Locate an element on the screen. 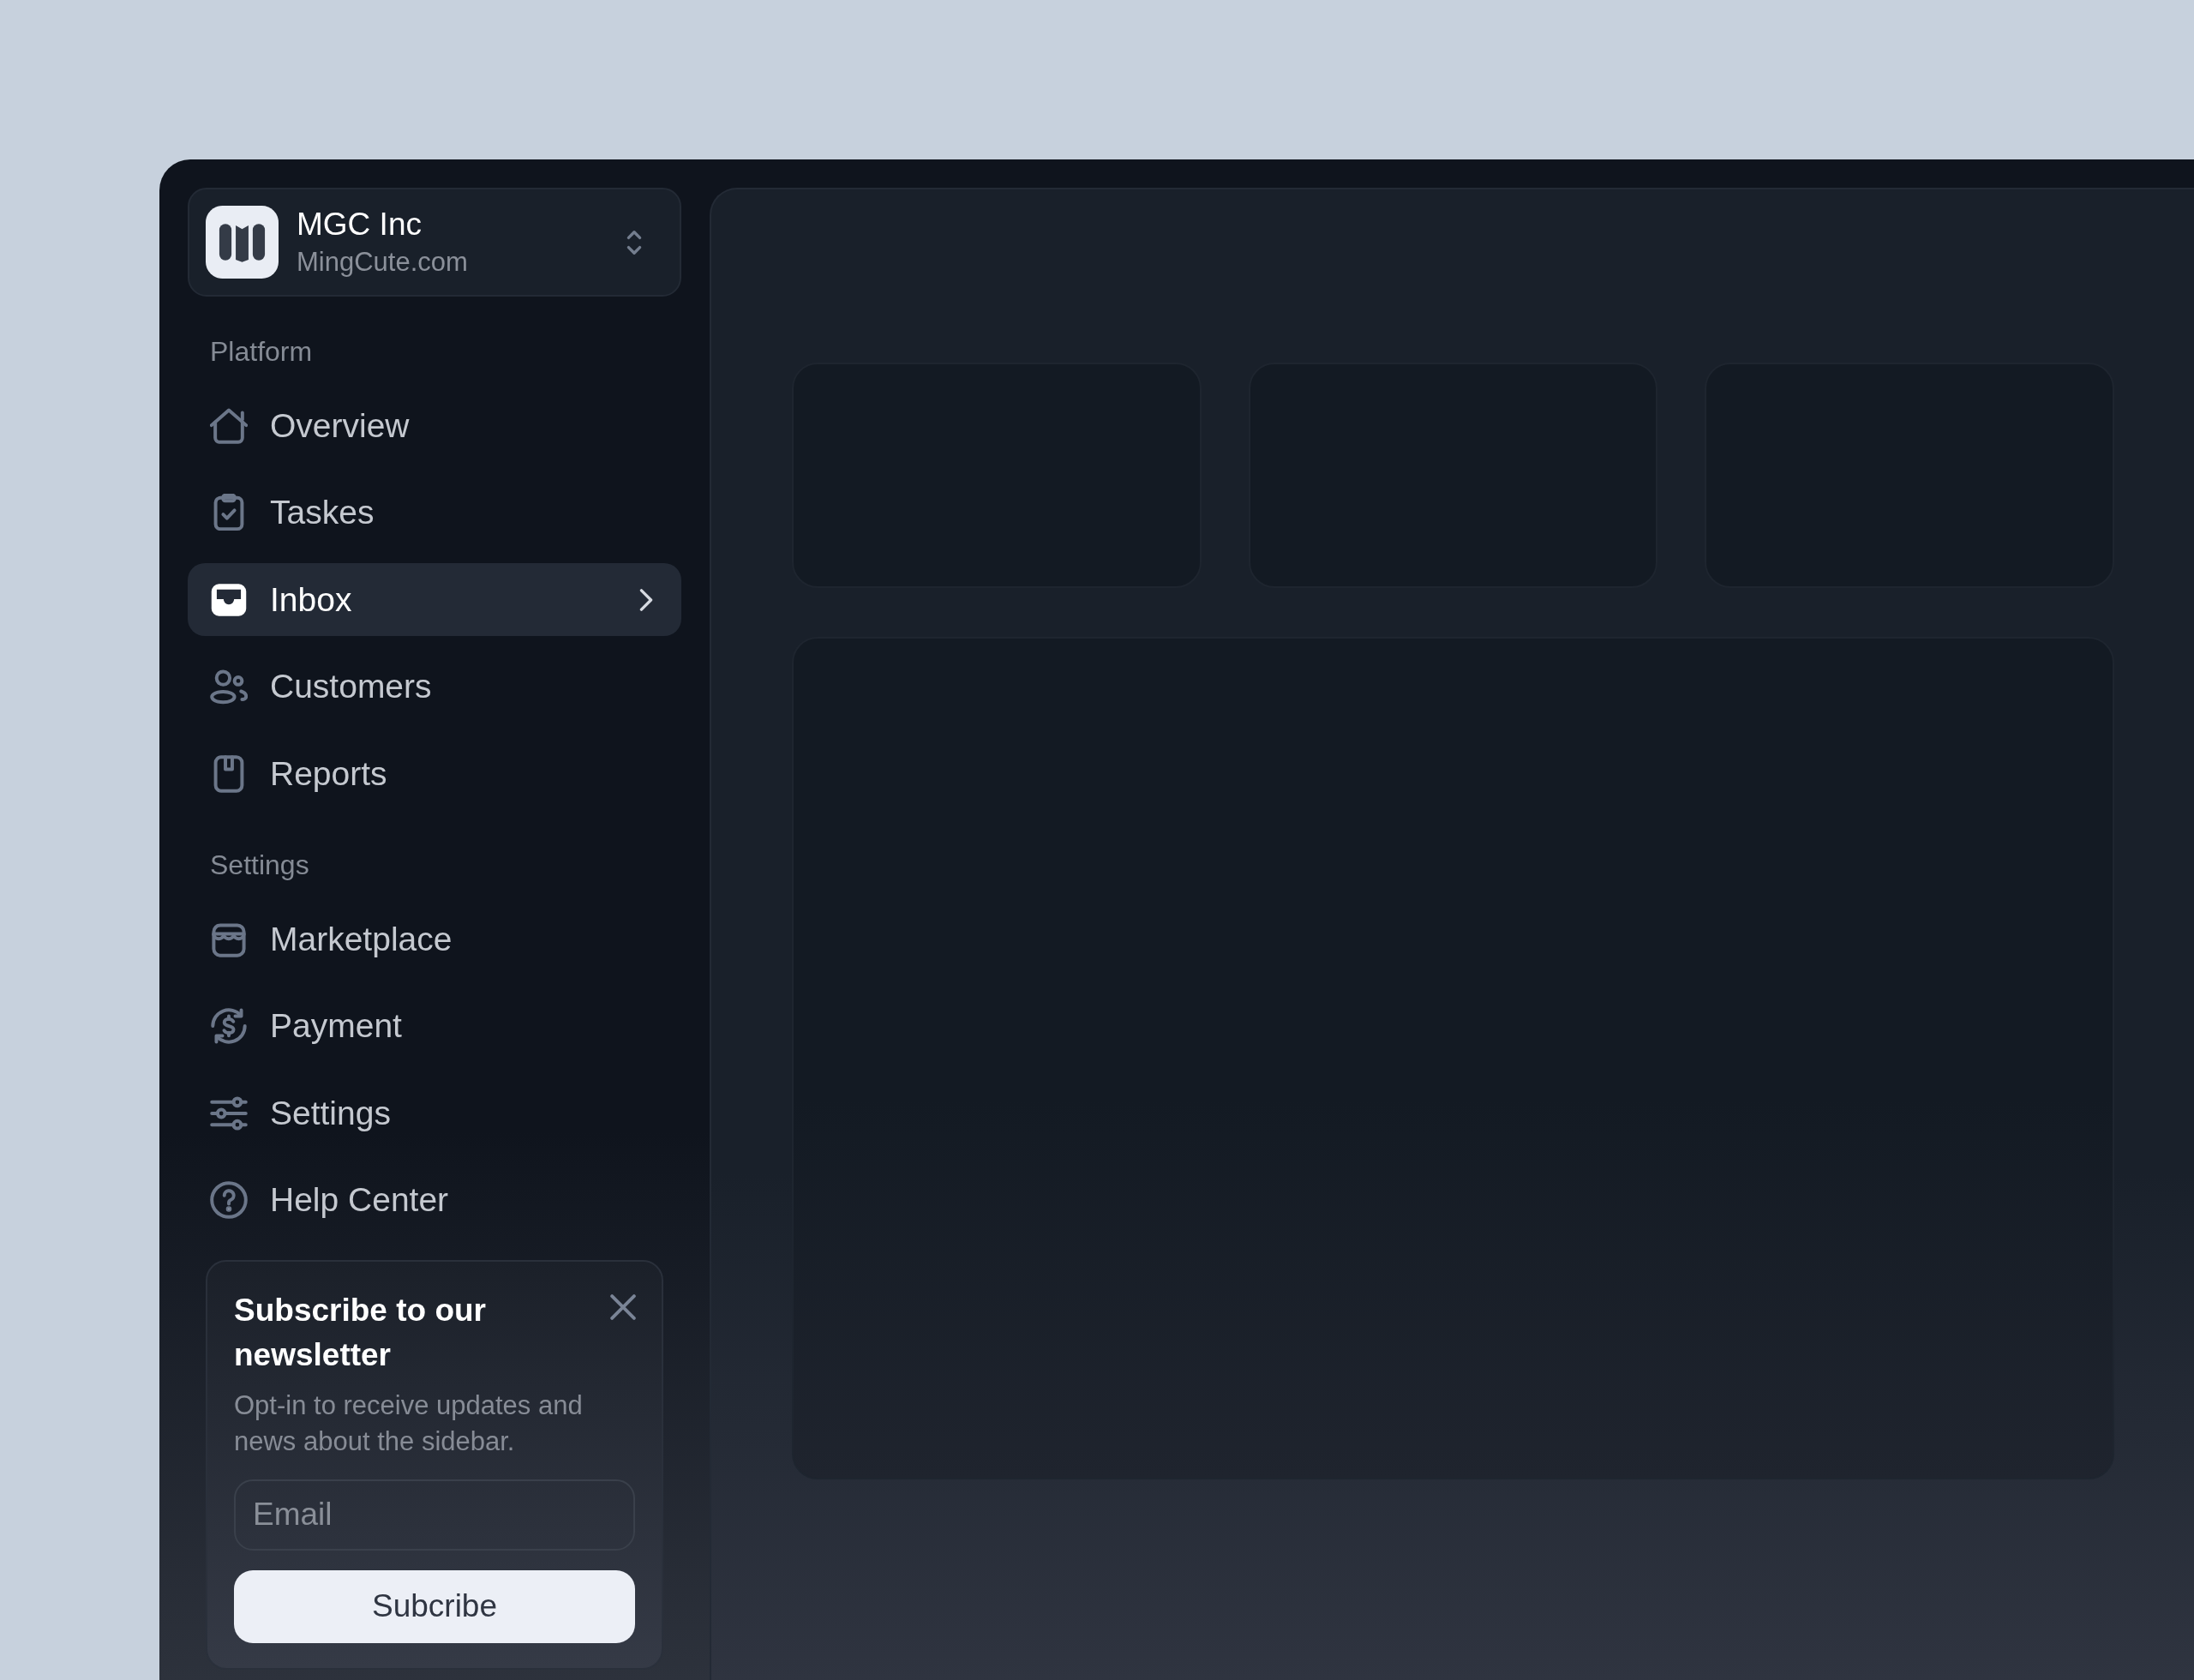 The image size is (2194, 1680). section-label: Settings is located at coordinates (259, 865).